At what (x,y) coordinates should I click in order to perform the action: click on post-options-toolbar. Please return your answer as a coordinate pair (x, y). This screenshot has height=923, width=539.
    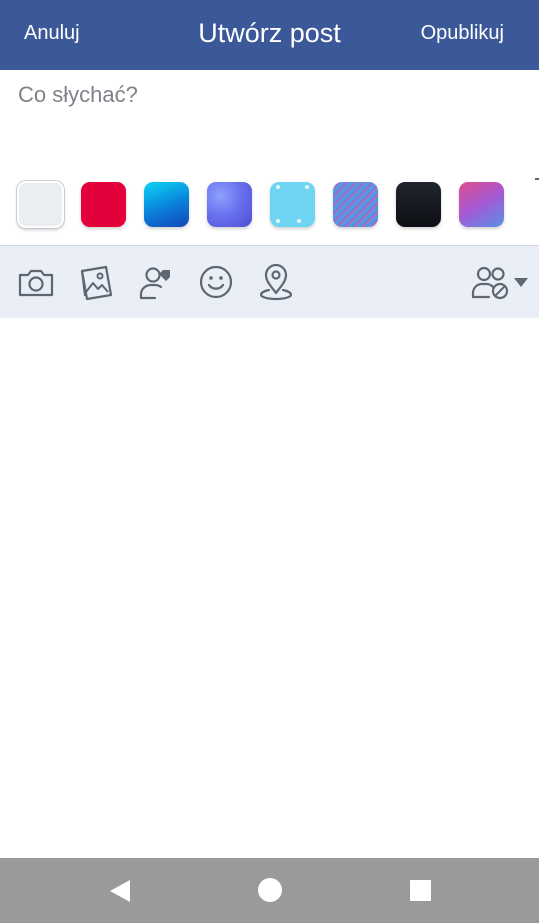
    Looking at the image, I should click on (269, 282).